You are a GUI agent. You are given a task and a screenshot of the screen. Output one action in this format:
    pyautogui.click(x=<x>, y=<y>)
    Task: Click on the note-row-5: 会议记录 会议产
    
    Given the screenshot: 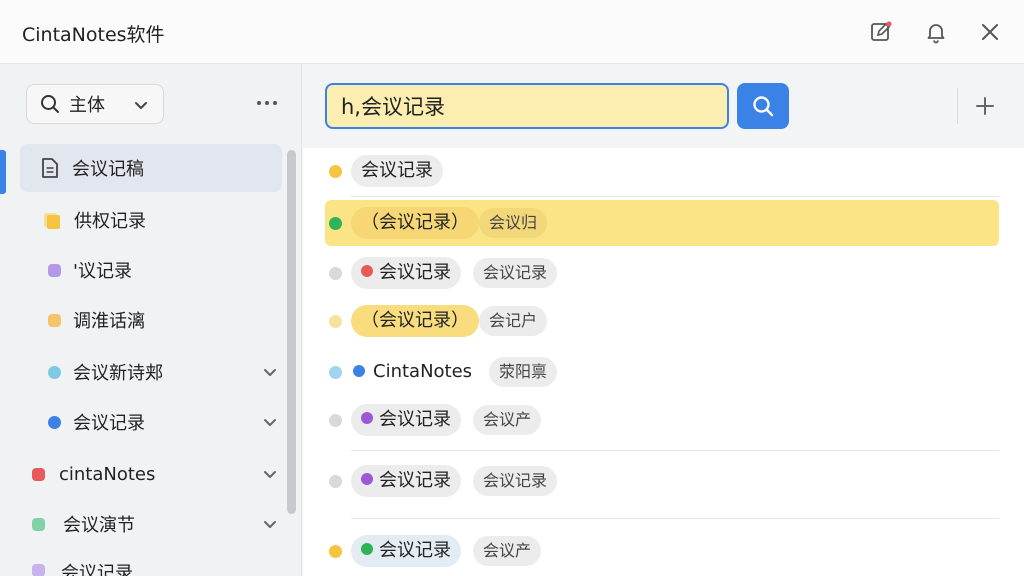 What is the action you would take?
    pyautogui.click(x=662, y=420)
    